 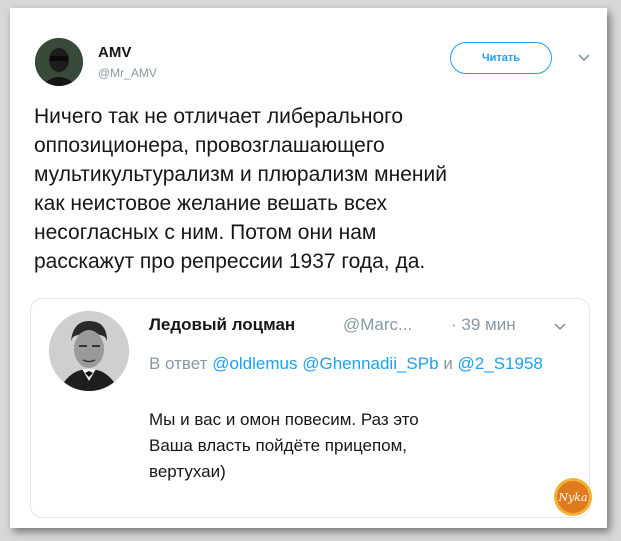 What do you see at coordinates (254, 363) in the screenshot?
I see `mention-link: @oldlemus` at bounding box center [254, 363].